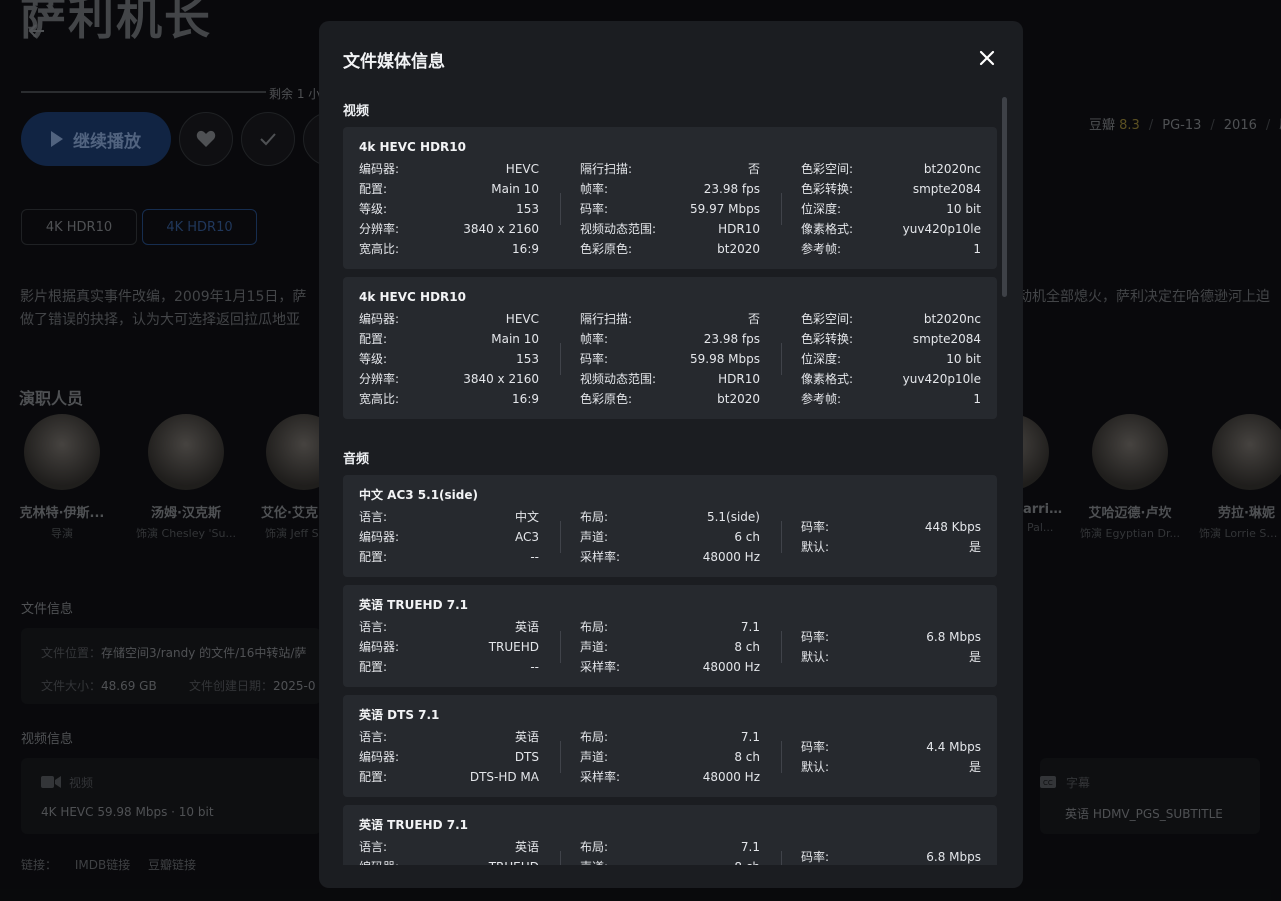  Describe the element at coordinates (419, 495) in the screenshot. I see `audio-track-title: 中文 AC3 5.1(side)` at that location.